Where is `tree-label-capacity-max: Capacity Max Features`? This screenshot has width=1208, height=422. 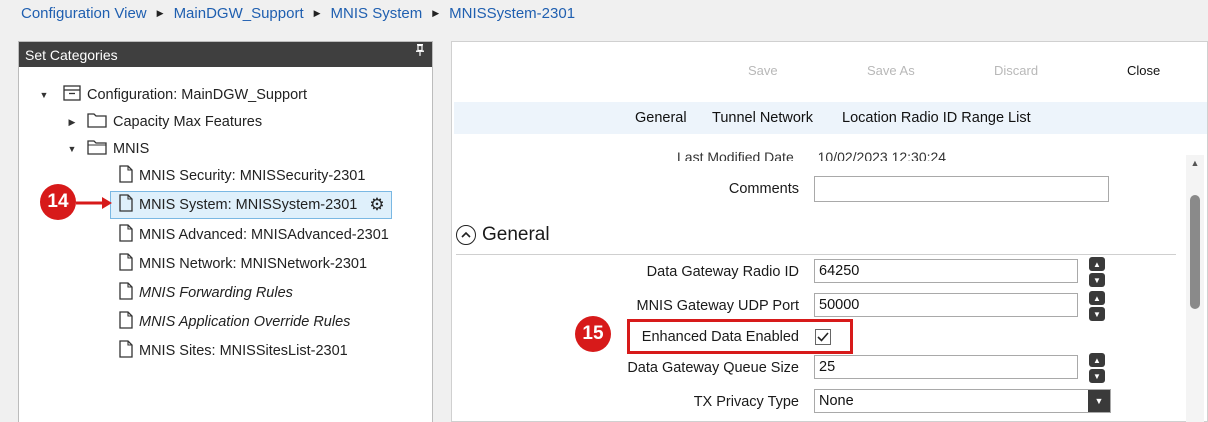 tree-label-capacity-max: Capacity Max Features is located at coordinates (188, 122).